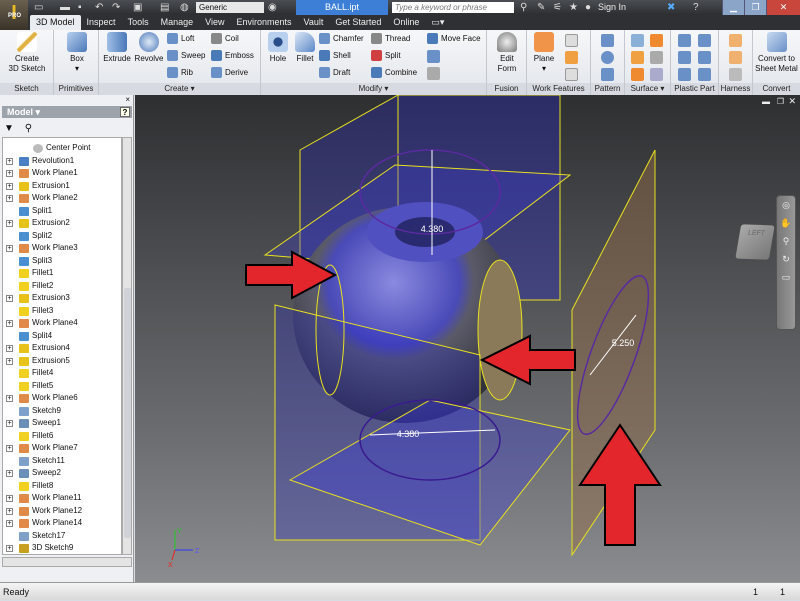  What do you see at coordinates (225, 39) in the screenshot?
I see `coil-button: Coil` at bounding box center [225, 39].